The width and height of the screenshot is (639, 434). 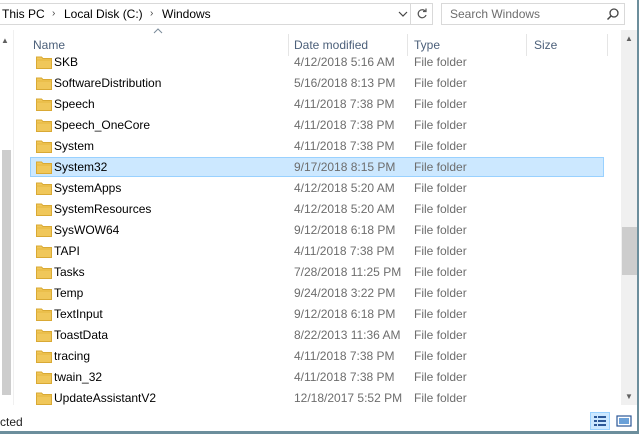 I want to click on file-row: SysWOW64 9/12/2018 6:18 PM File folder, so click(x=317, y=230).